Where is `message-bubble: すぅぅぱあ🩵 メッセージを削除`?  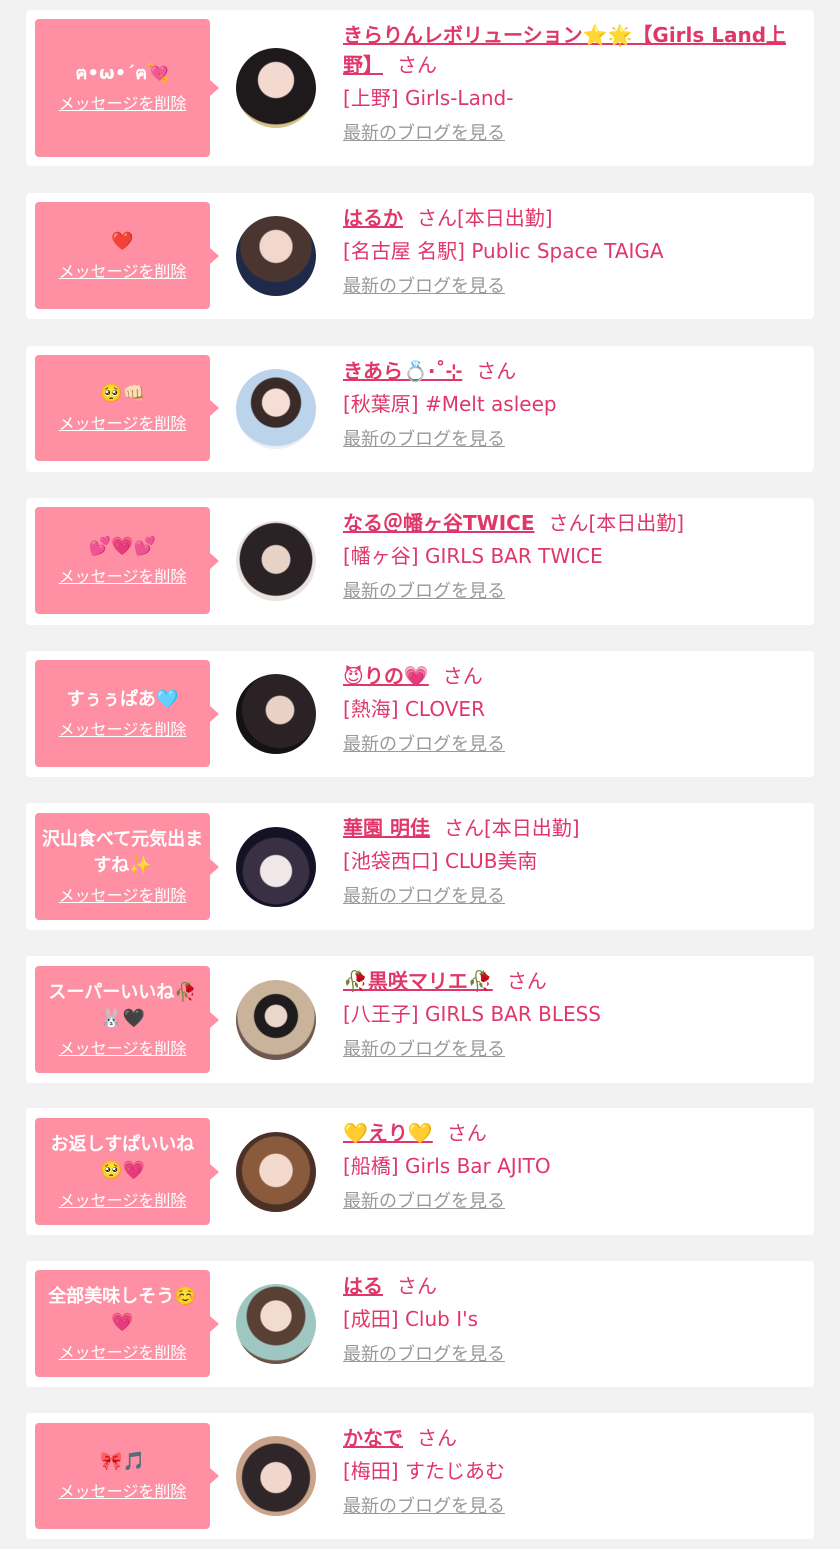 message-bubble: すぅぅぱあ🩵 メッセージを削除 is located at coordinates (127, 713).